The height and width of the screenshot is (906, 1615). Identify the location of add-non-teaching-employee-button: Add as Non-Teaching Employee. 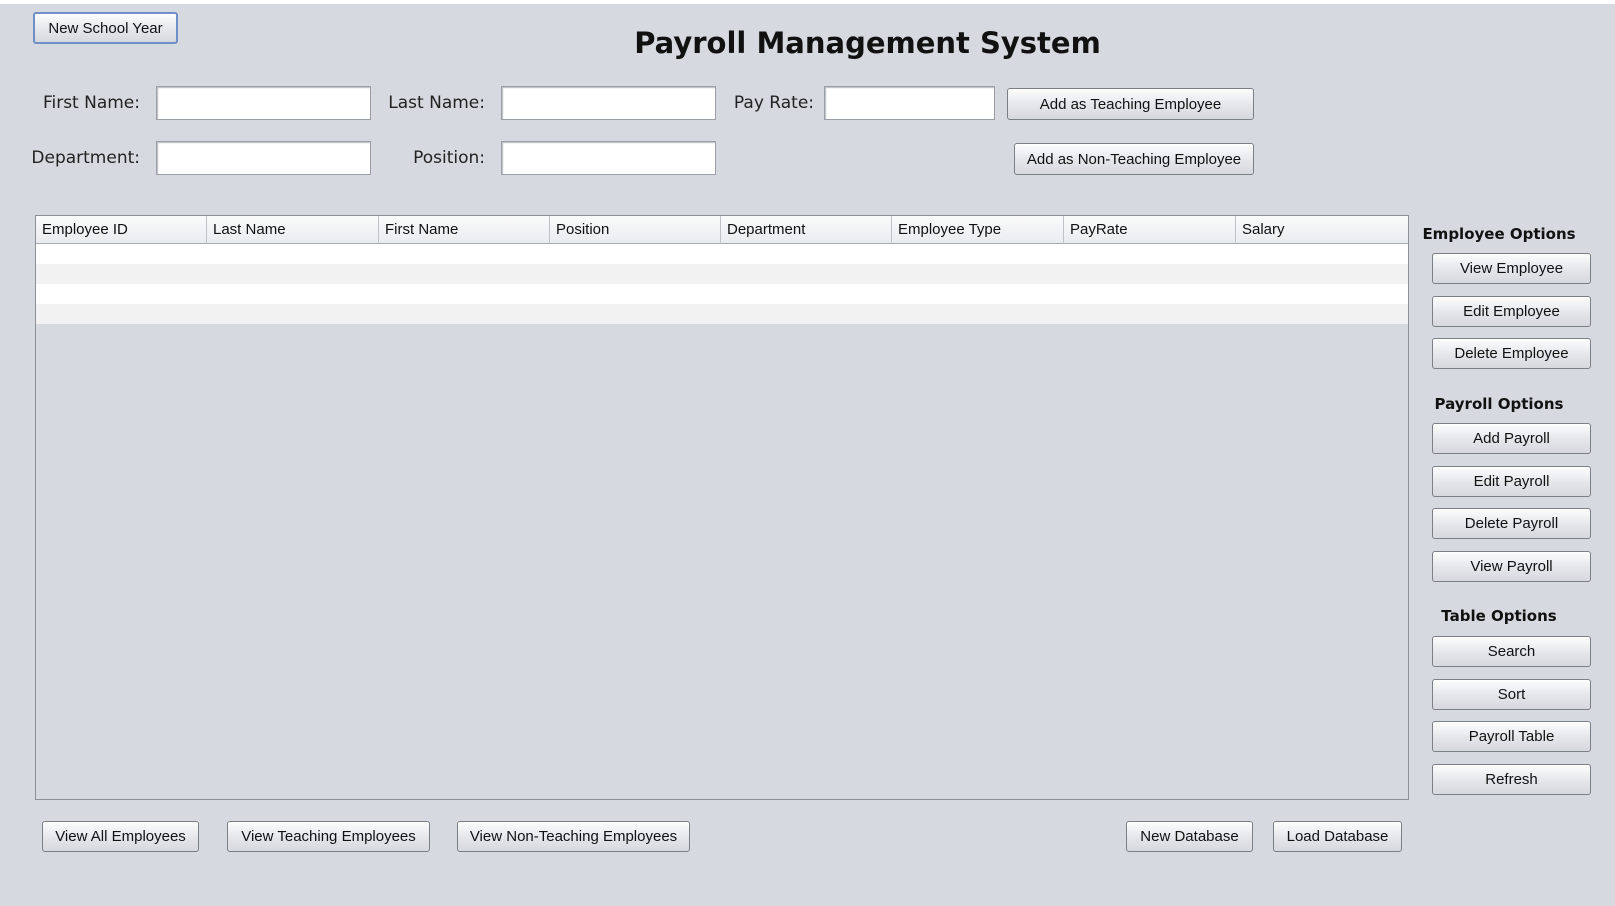
(1134, 159).